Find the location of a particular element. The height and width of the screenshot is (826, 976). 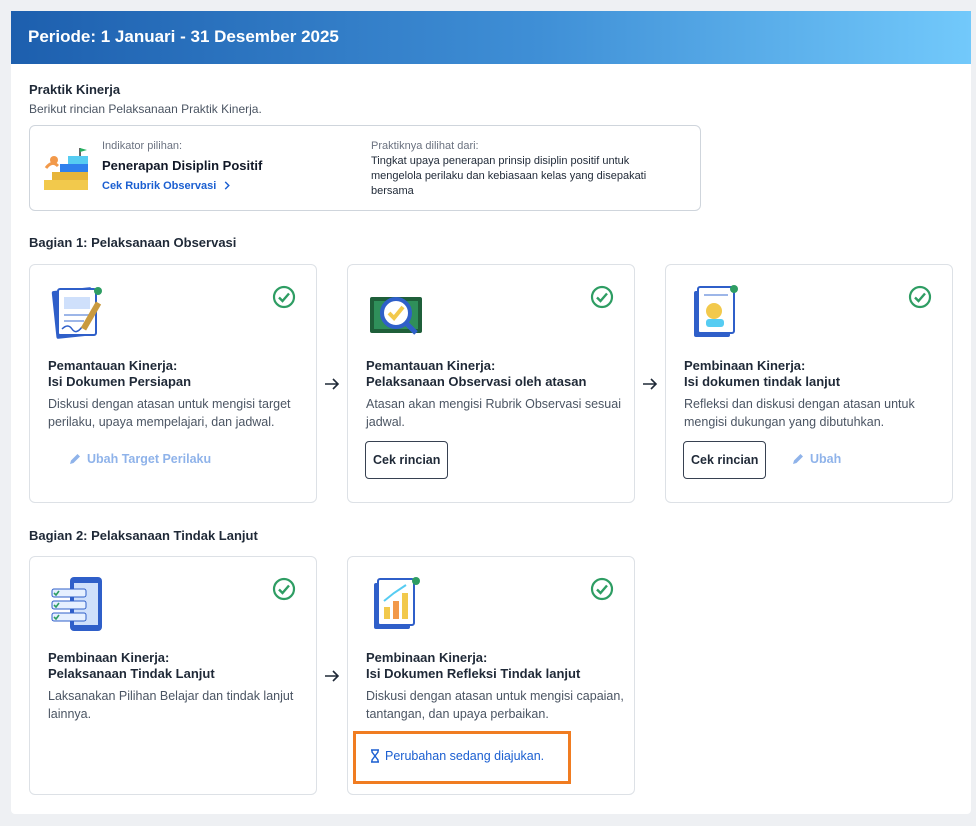

phone-checklist-icon is located at coordinates (76, 604).